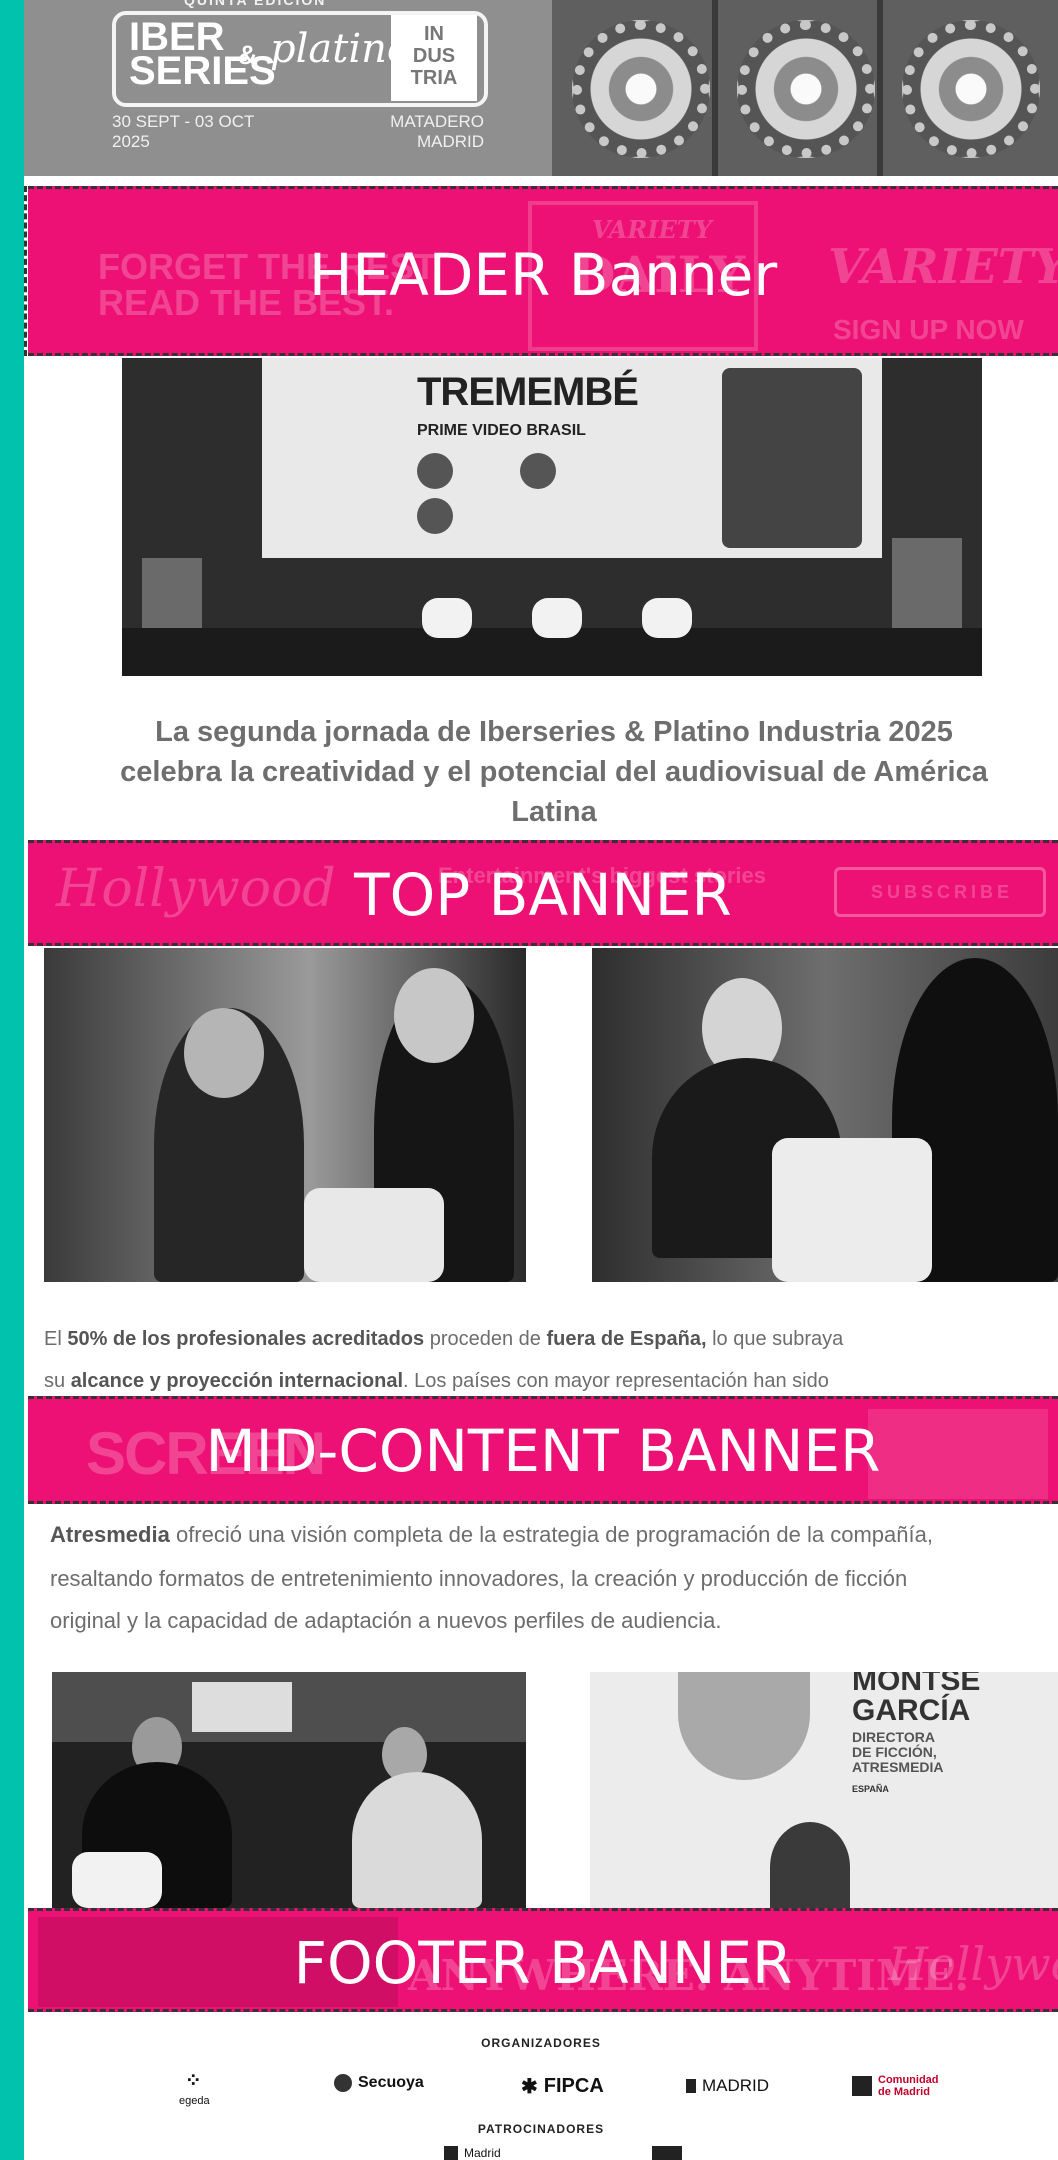  I want to click on stage-screen: TREMEMBÉ PRIME VIDEO BRASIL, so click(572, 458).